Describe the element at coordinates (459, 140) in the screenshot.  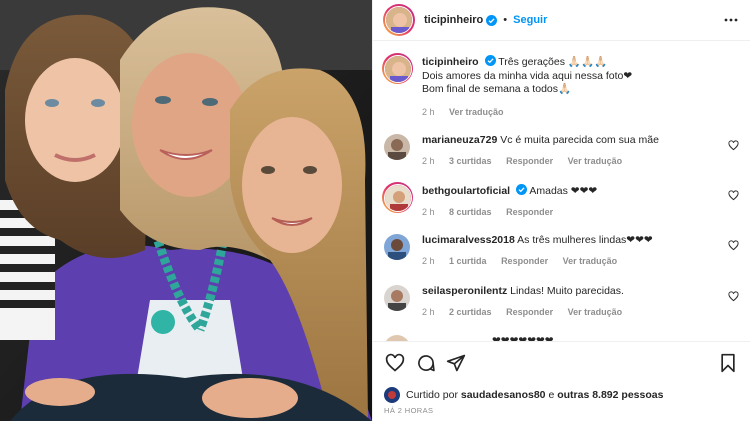
I see `comment-username: marianeuza729` at that location.